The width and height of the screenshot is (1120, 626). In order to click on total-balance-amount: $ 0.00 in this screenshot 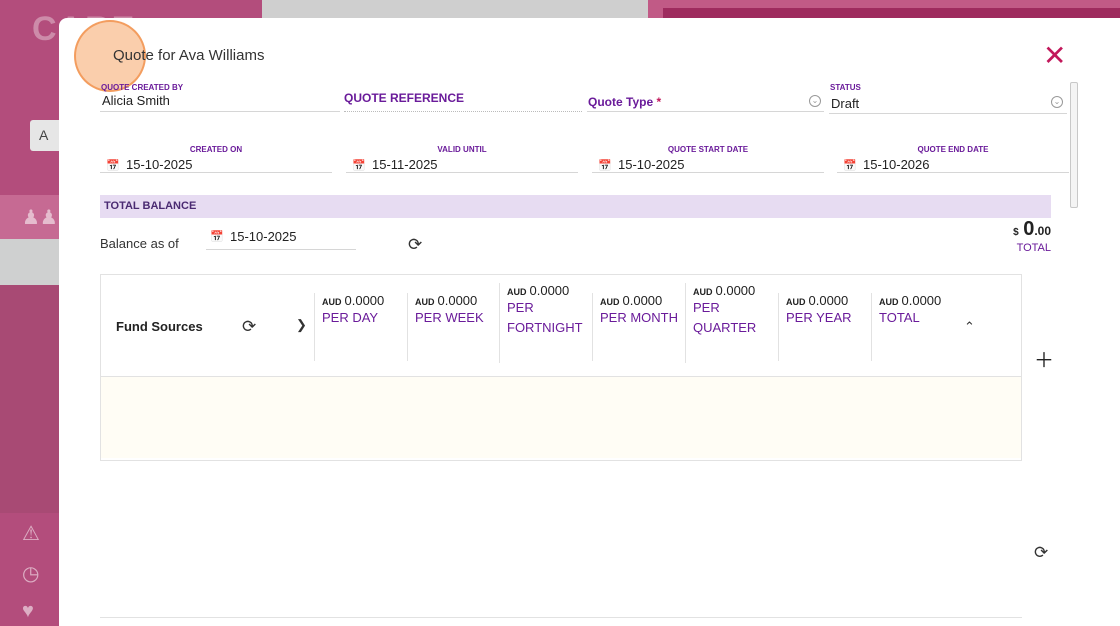, I will do `click(1028, 229)`.